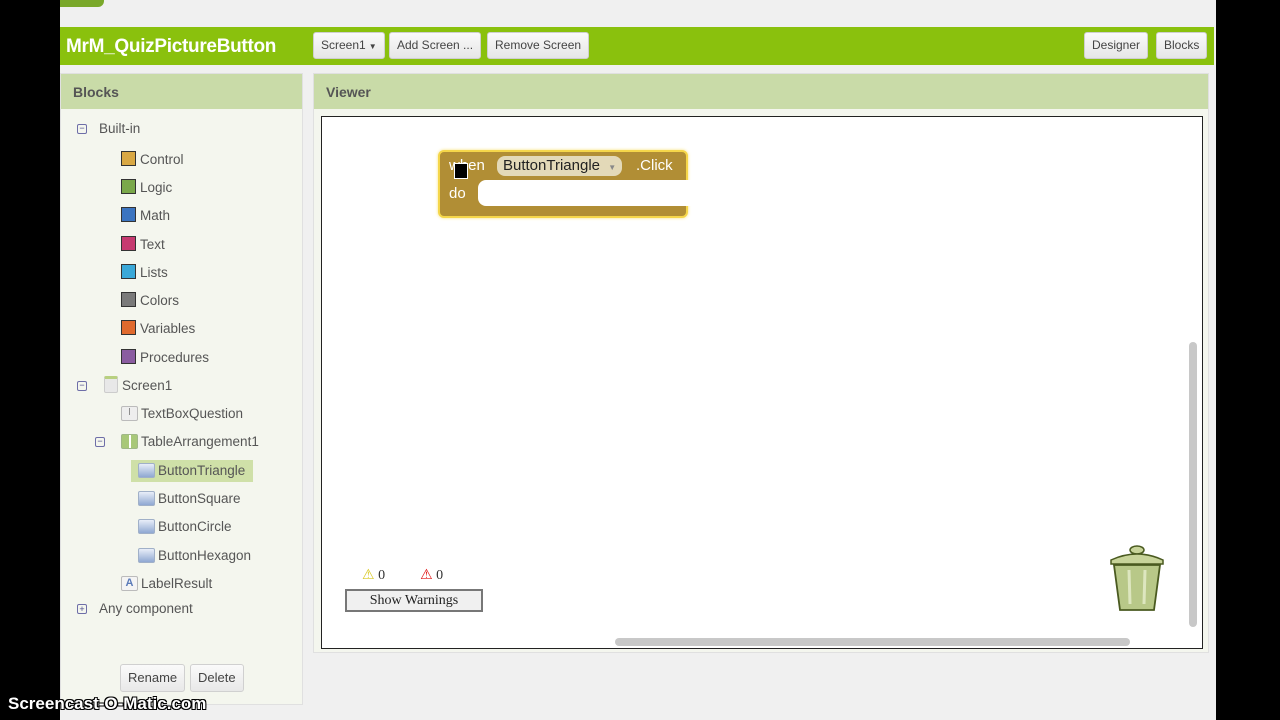 Image resolution: width=1280 pixels, height=720 pixels. I want to click on screen-selector-dropdown: Screen1 ▼, so click(349, 45).